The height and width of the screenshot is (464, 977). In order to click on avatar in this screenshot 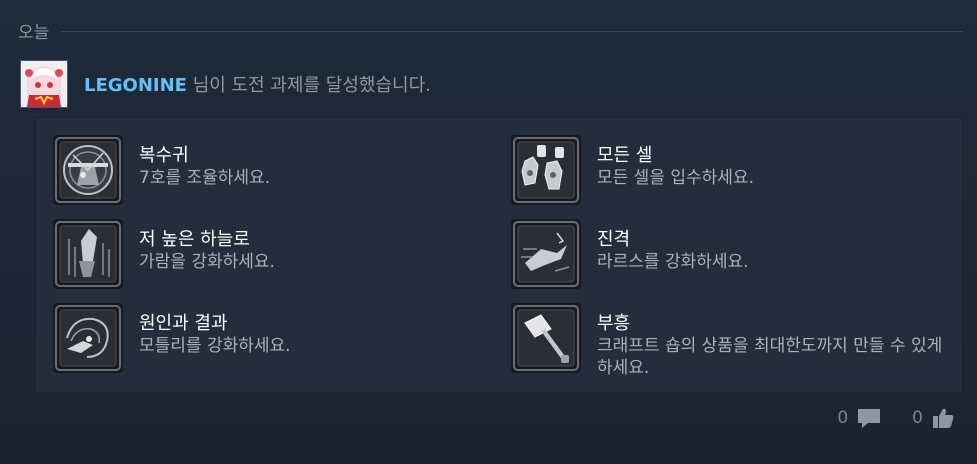, I will do `click(44, 84)`.